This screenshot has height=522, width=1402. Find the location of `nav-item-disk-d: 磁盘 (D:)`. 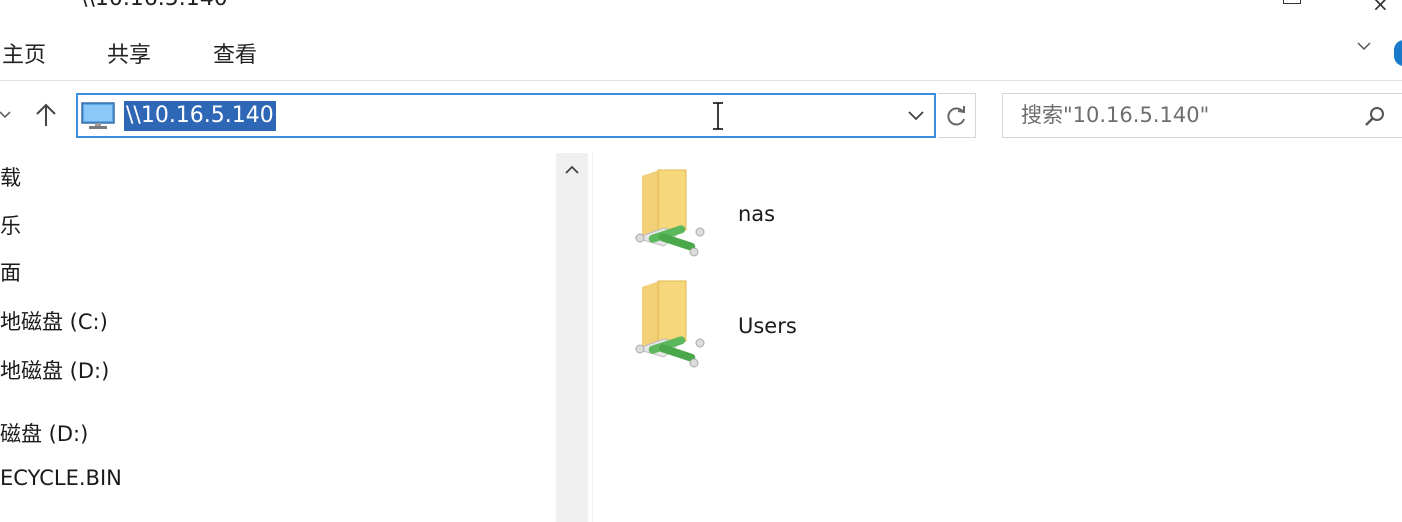

nav-item-disk-d: 磁盘 (D:) is located at coordinates (44, 433).